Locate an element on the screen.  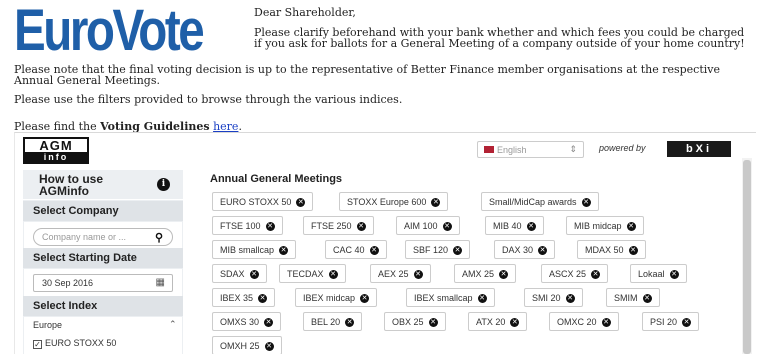
index-chip: IBEX midcap ✕ is located at coordinates (336, 297).